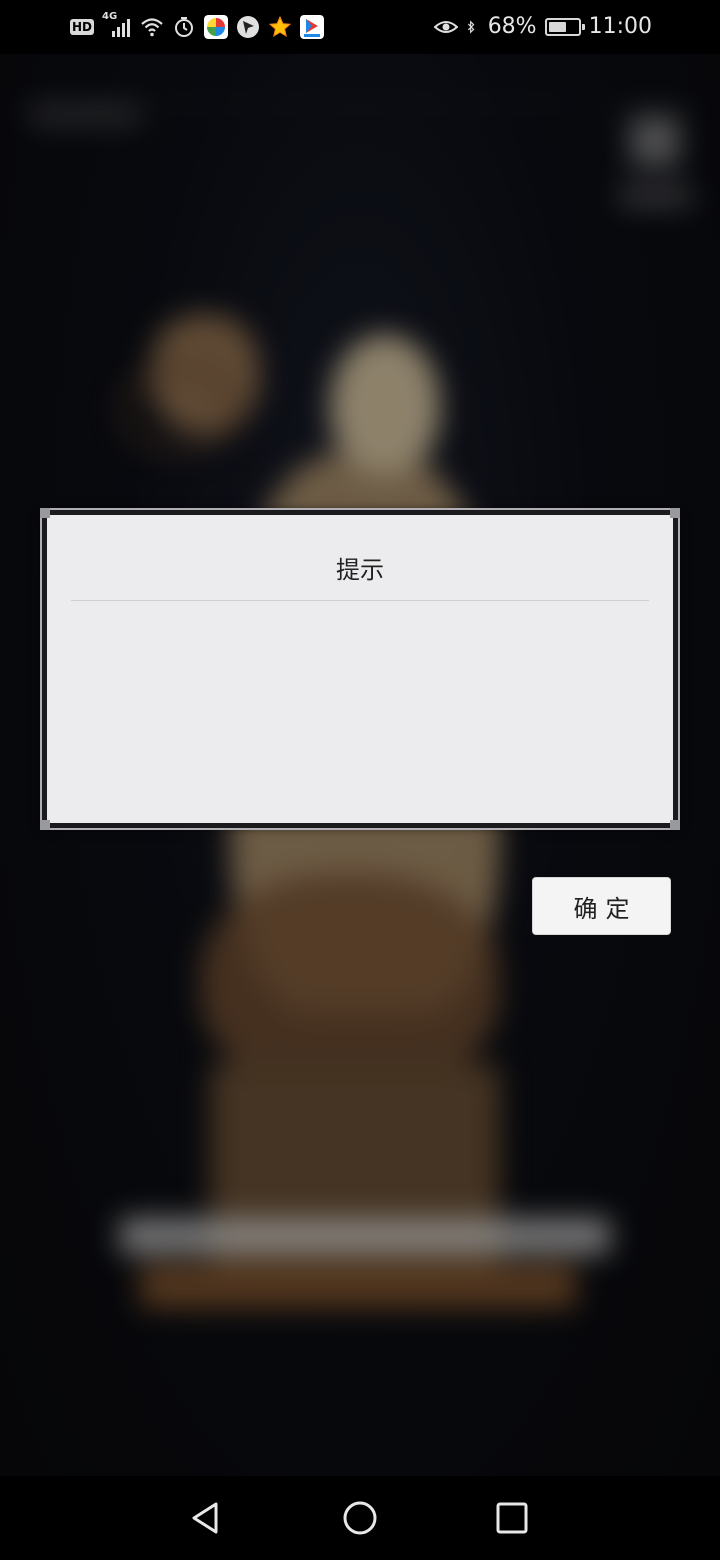 This screenshot has height=1560, width=720. I want to click on status-left-group: HD 4G, so click(197, 27).